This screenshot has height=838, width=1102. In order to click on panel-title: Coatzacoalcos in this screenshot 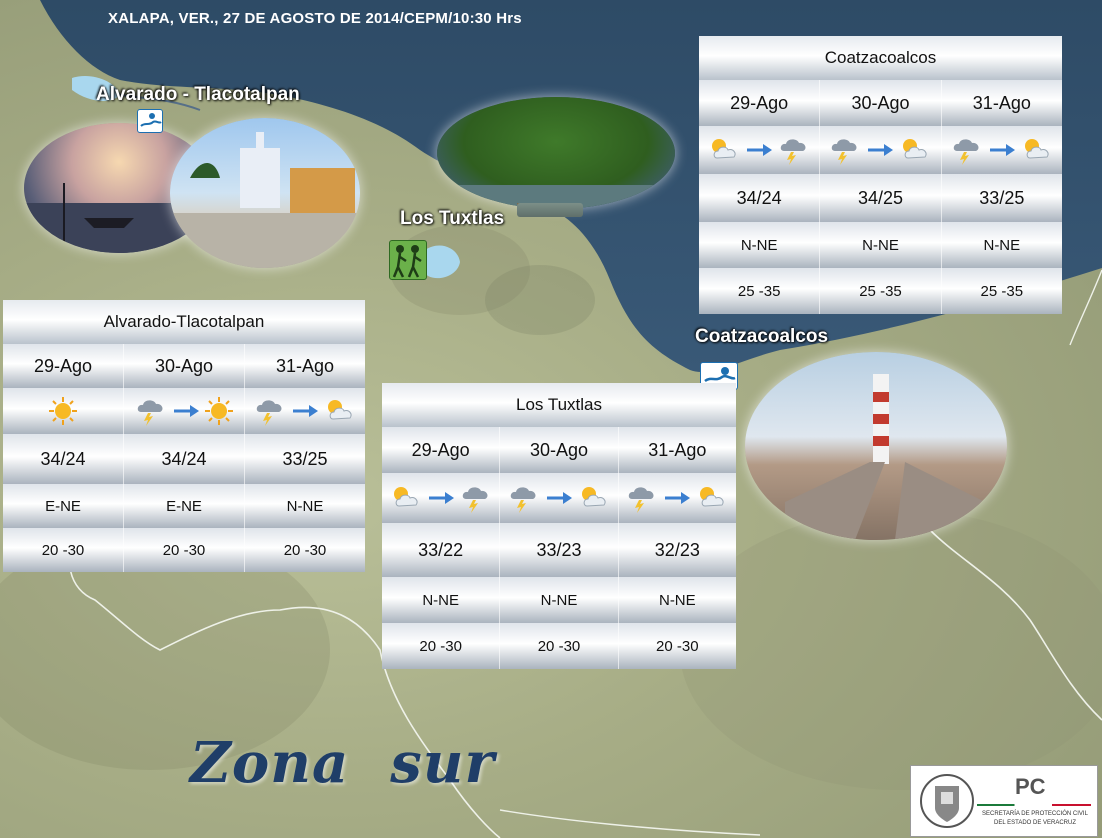, I will do `click(880, 58)`.